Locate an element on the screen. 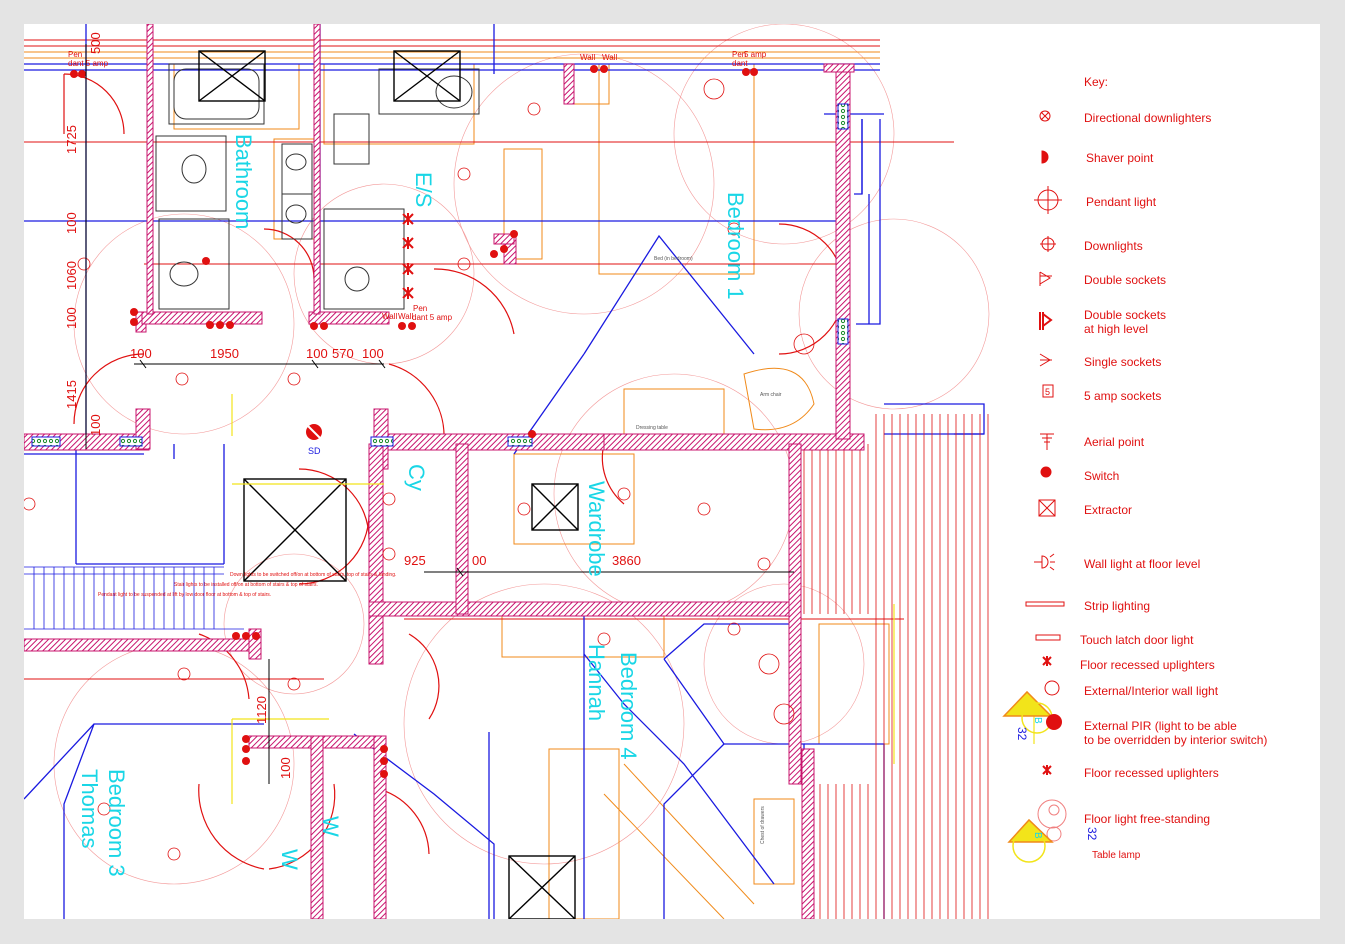 Image resolution: width=1345 pixels, height=944 pixels. label-pen-mid: Pen is located at coordinates (420, 308).